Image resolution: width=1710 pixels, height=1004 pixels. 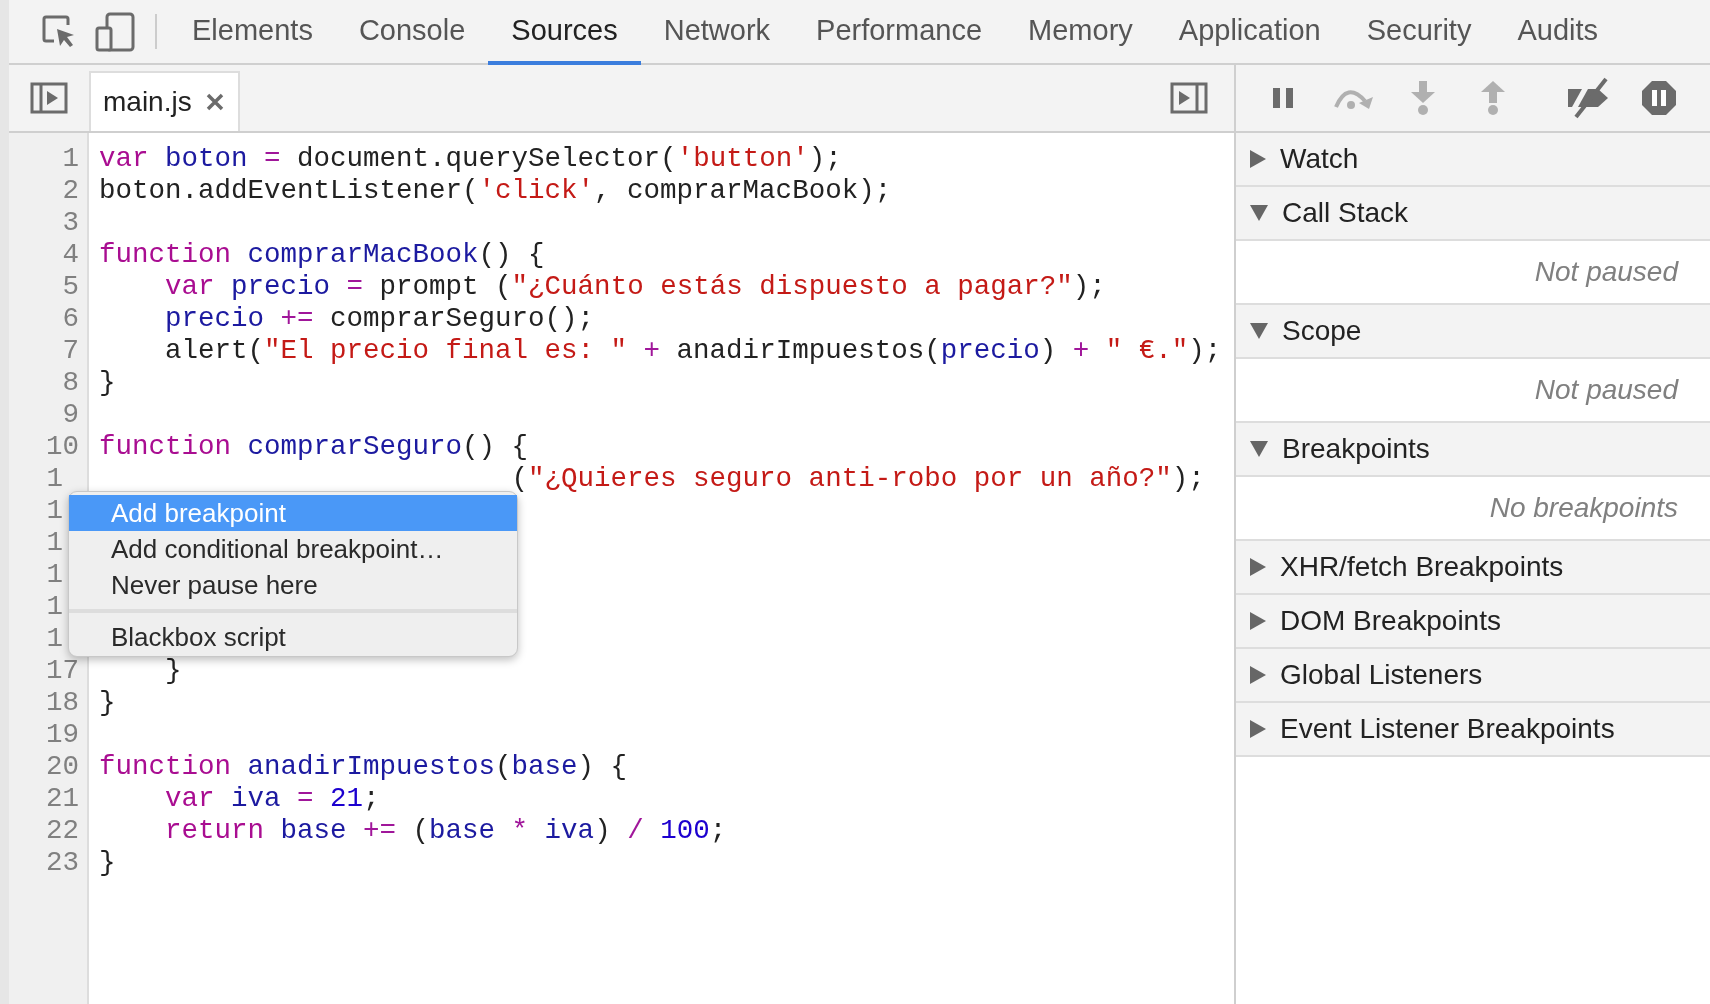 I want to click on line-number: 5, so click(x=70, y=287).